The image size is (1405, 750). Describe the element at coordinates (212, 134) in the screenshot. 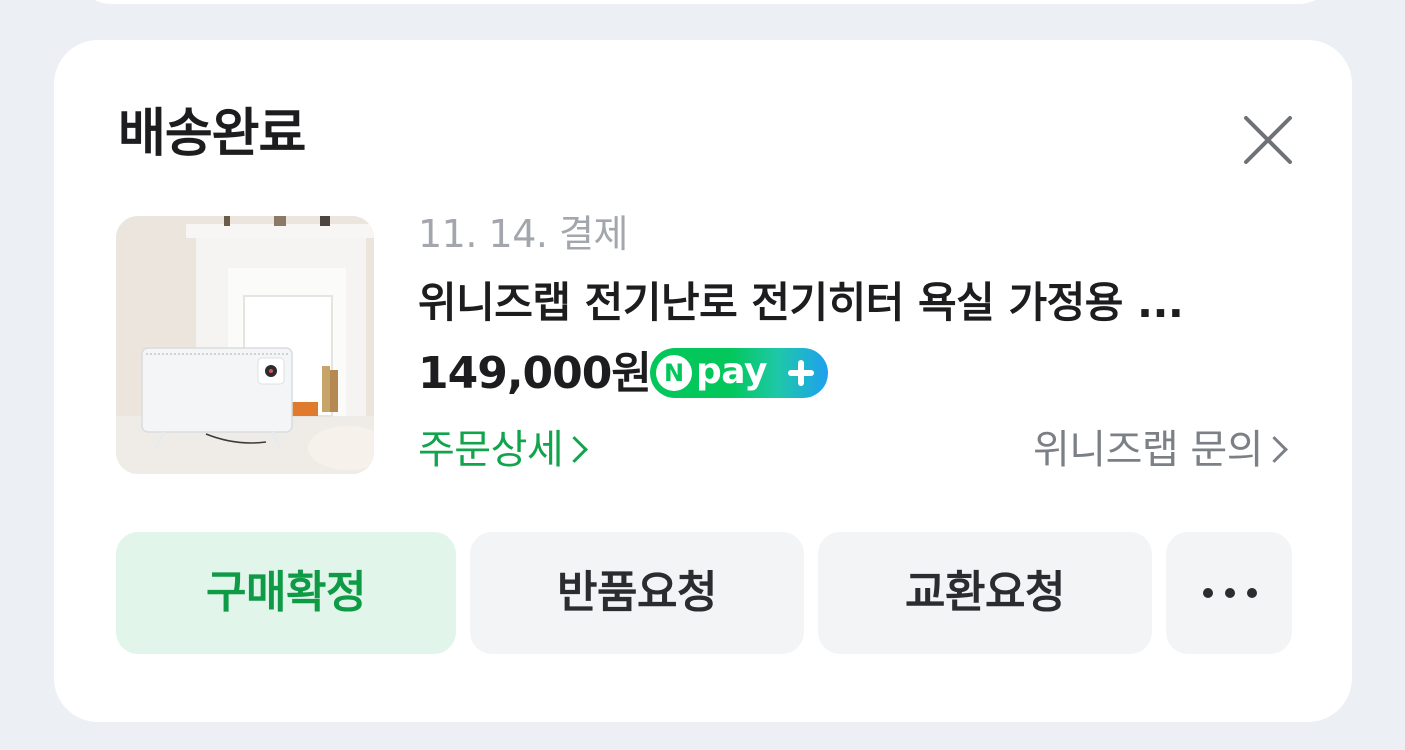

I see `delivery-status-title: 배송완료` at that location.